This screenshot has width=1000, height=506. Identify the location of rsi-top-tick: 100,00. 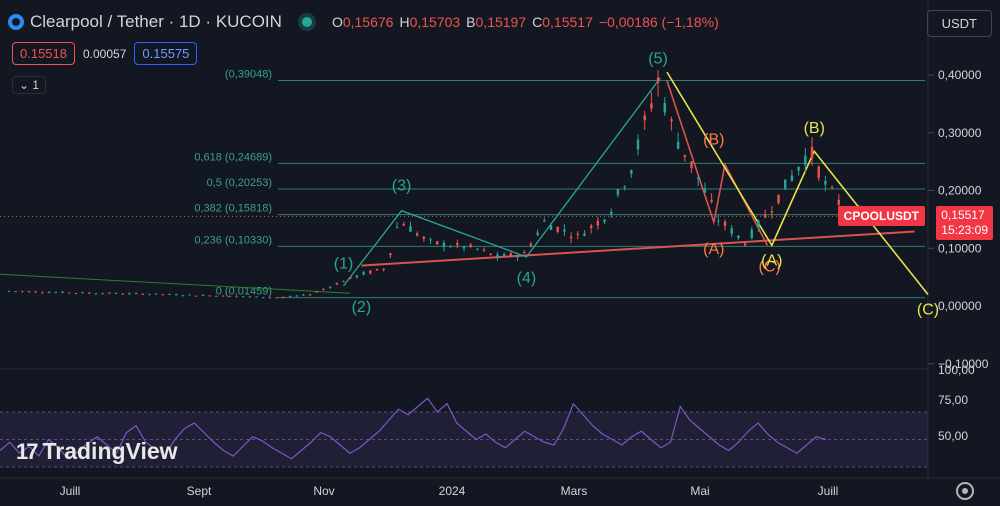
(956, 370).